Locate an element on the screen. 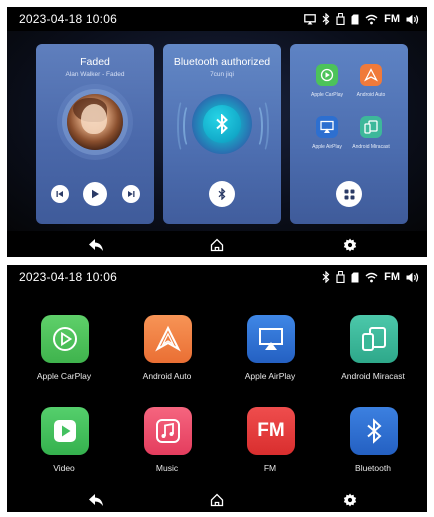 The width and height of the screenshot is (434, 517). app-carplay: Apple CarPlay is located at coordinates (64, 355).